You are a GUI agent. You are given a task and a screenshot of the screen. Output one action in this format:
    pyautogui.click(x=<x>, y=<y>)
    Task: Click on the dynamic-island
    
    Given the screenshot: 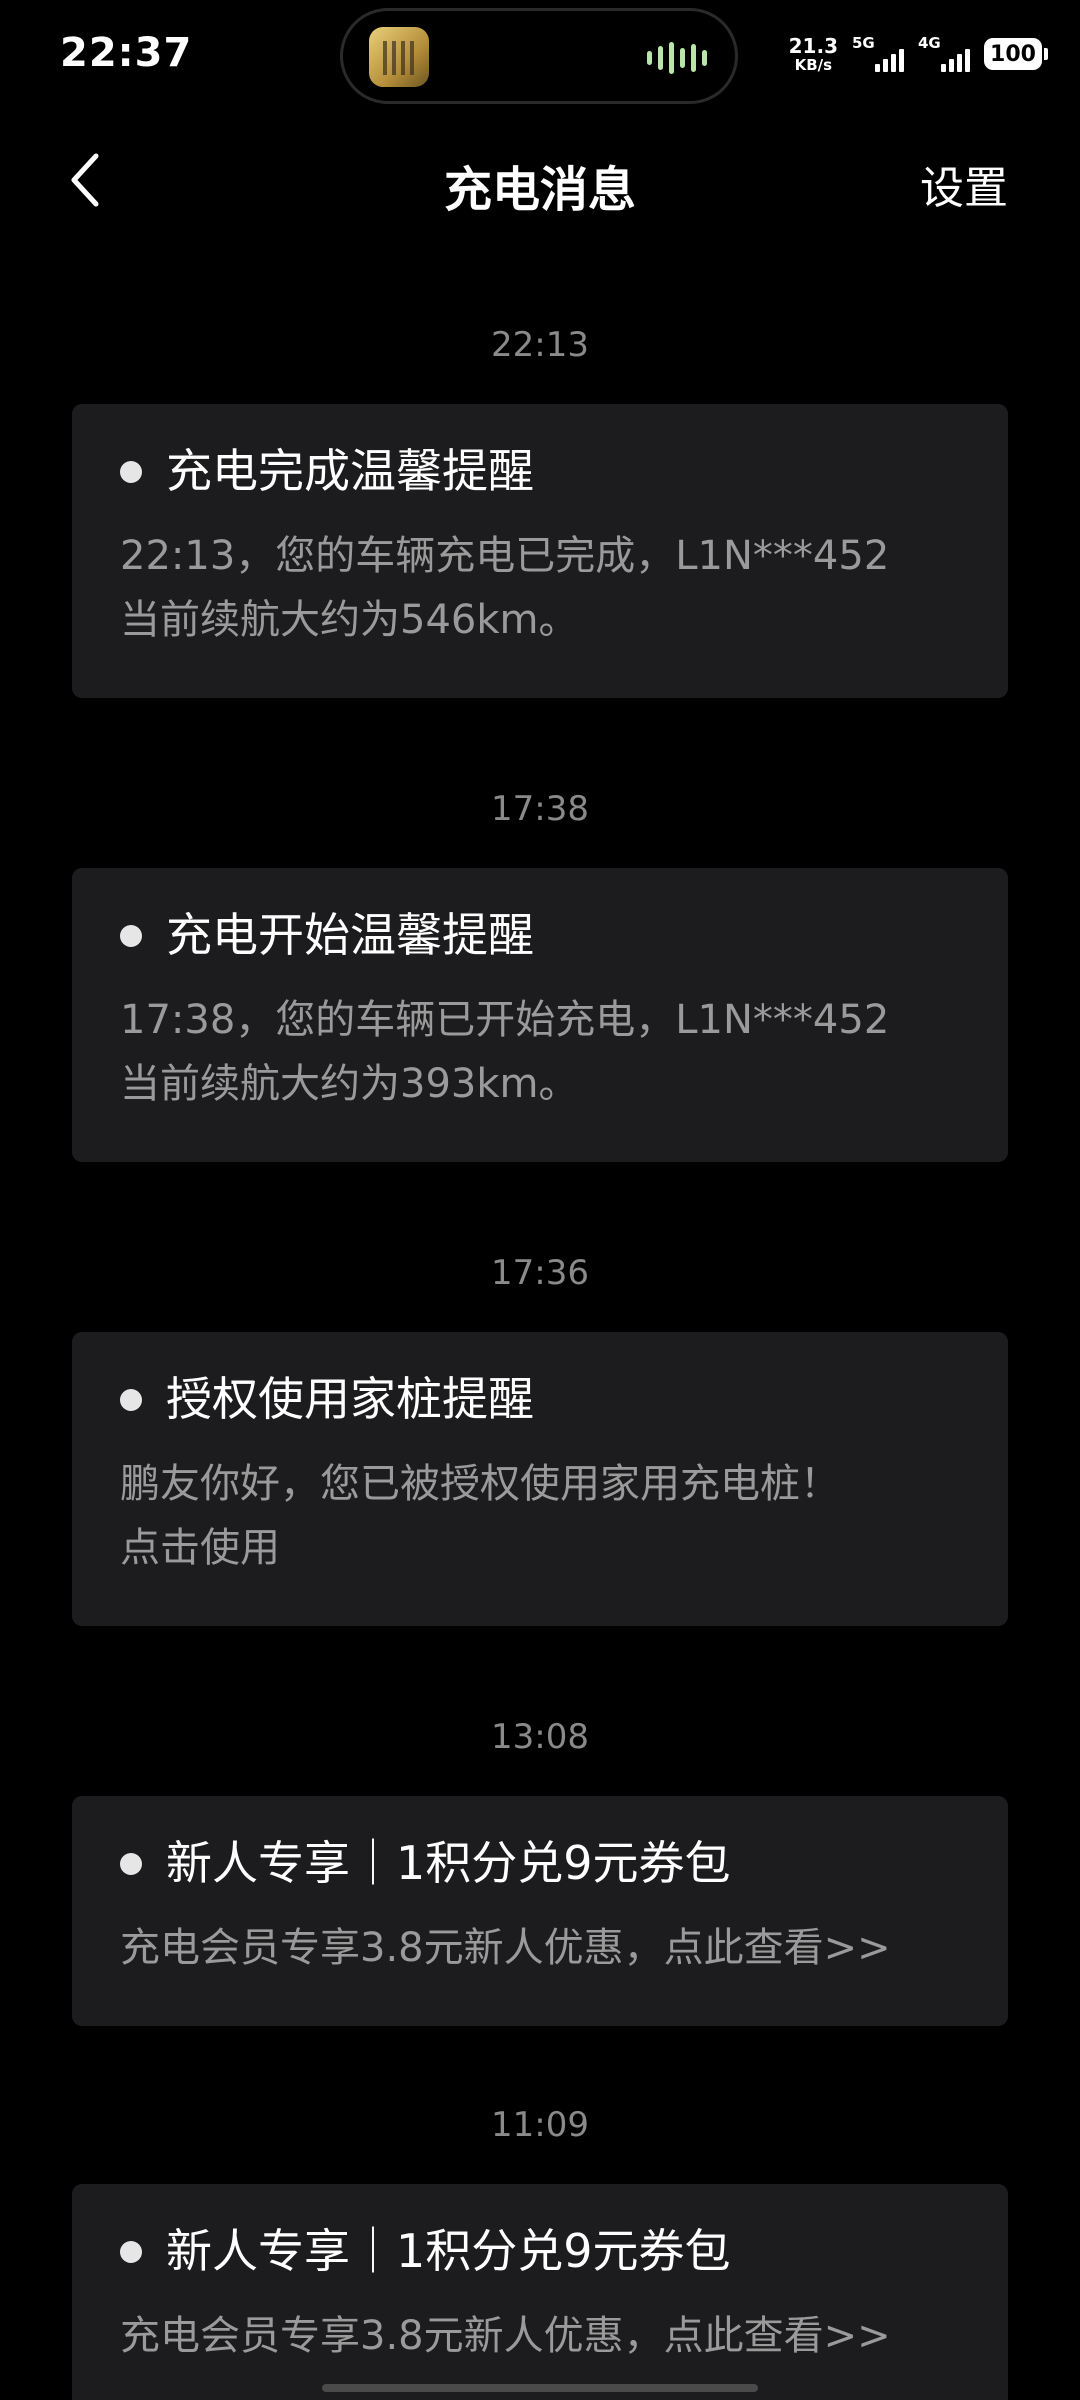 What is the action you would take?
    pyautogui.click(x=539, y=56)
    